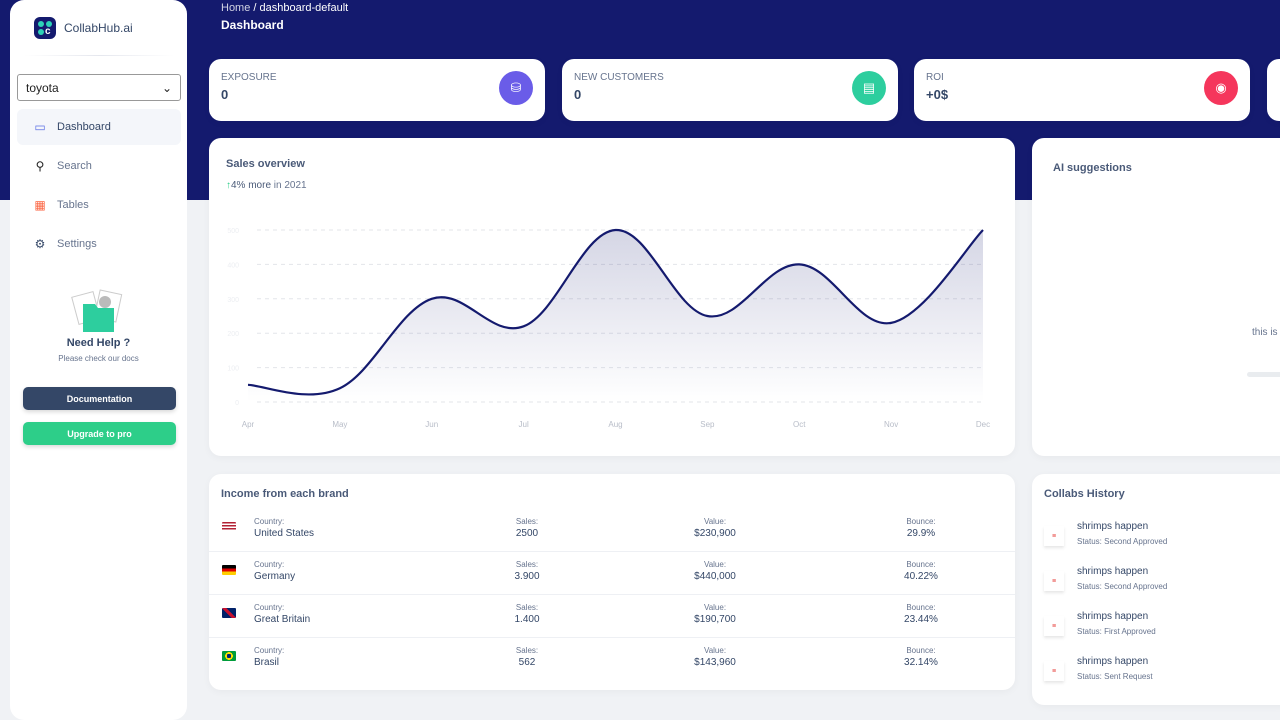 The height and width of the screenshot is (720, 1280). What do you see at coordinates (98, 343) in the screenshot?
I see `help-title: Need Help ?` at bounding box center [98, 343].